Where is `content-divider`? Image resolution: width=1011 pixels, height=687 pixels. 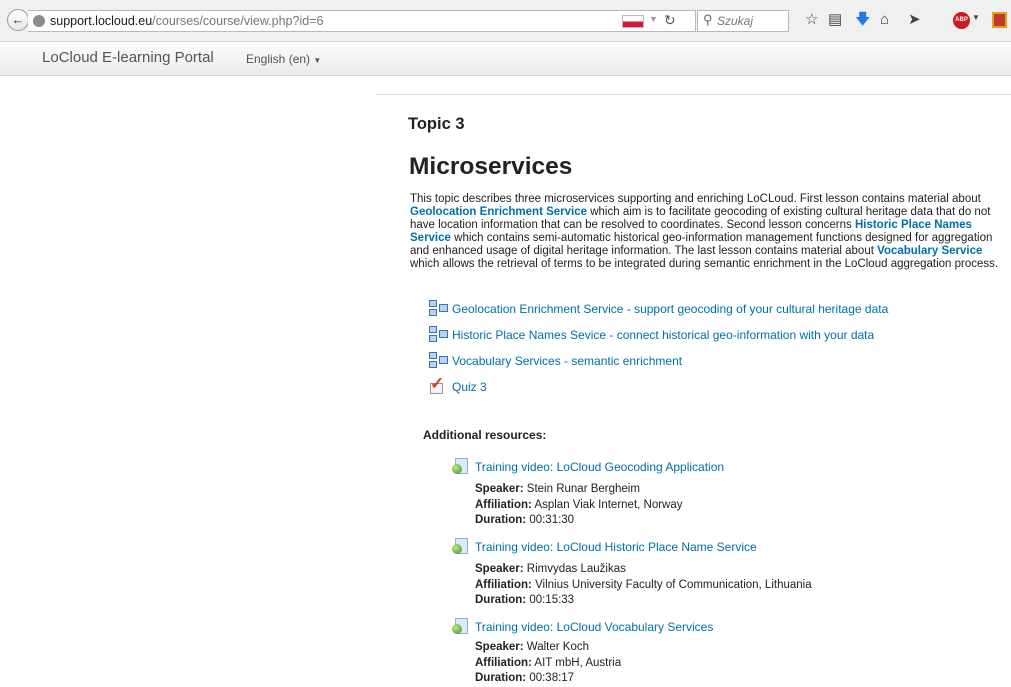
content-divider is located at coordinates (693, 94).